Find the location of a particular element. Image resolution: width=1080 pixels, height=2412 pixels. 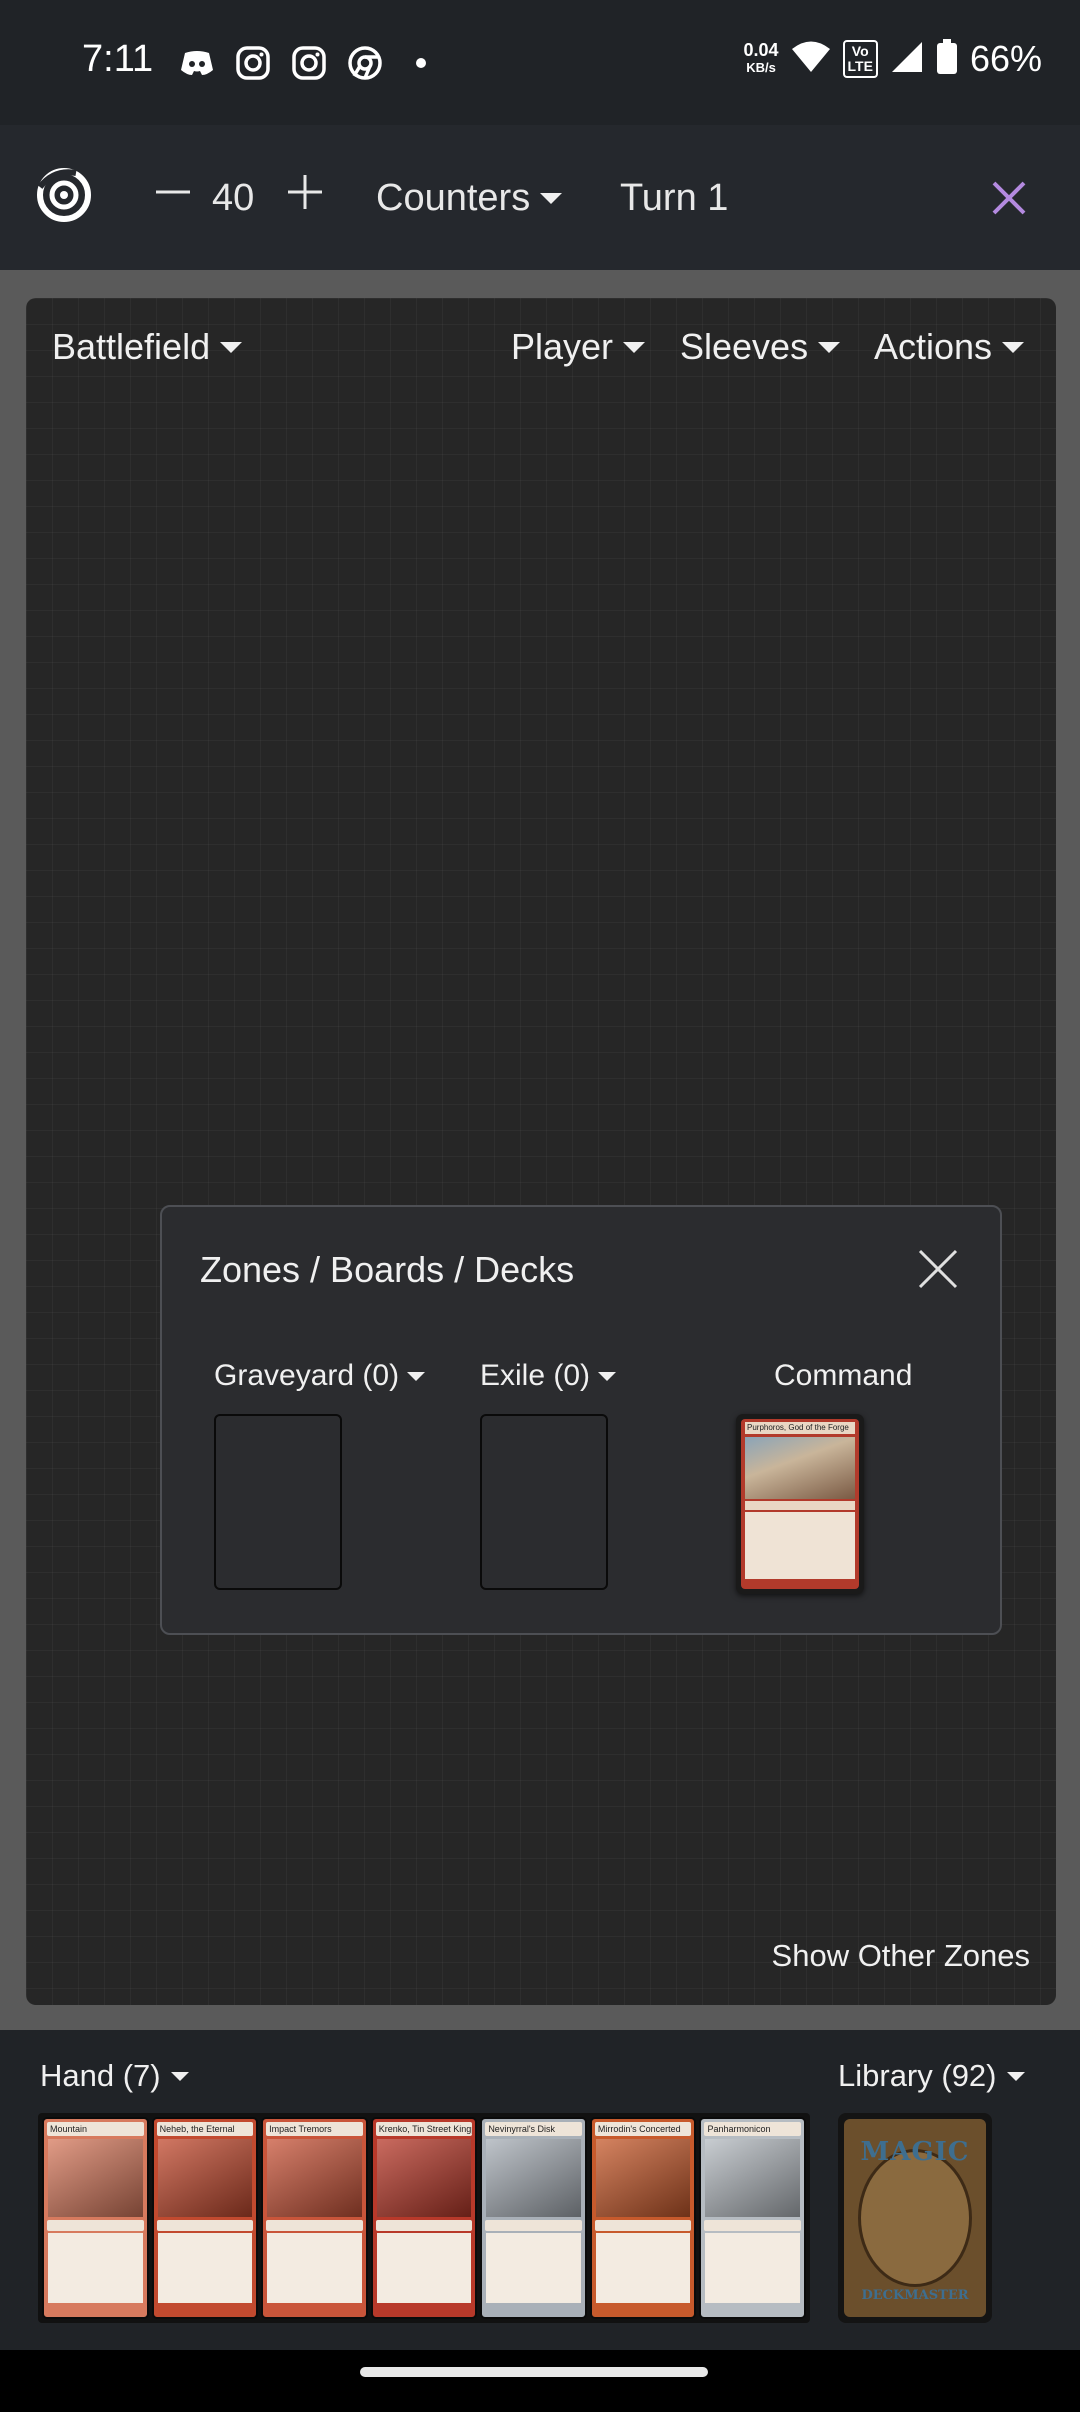

hand-card: Nevinyrral's Disk is located at coordinates (533, 2218).